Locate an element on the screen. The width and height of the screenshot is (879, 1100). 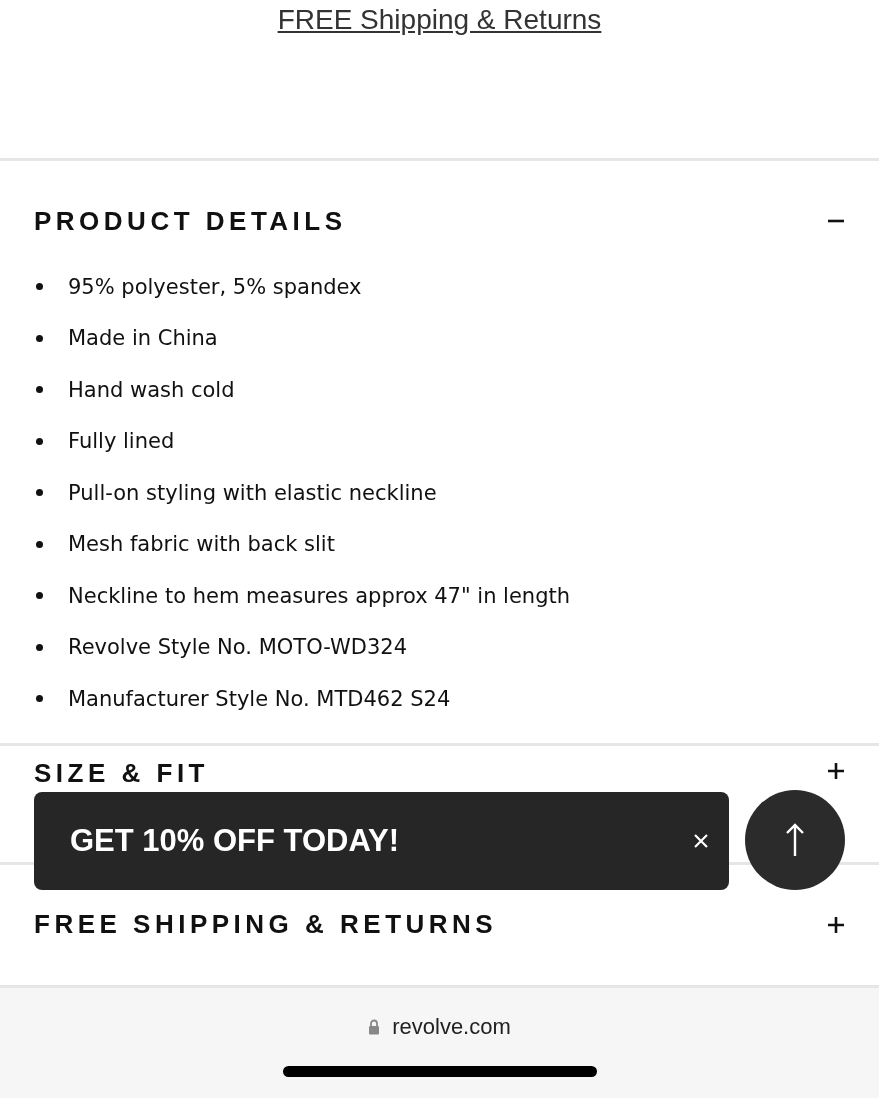
detail-text: Fully lined is located at coordinates (121, 441).